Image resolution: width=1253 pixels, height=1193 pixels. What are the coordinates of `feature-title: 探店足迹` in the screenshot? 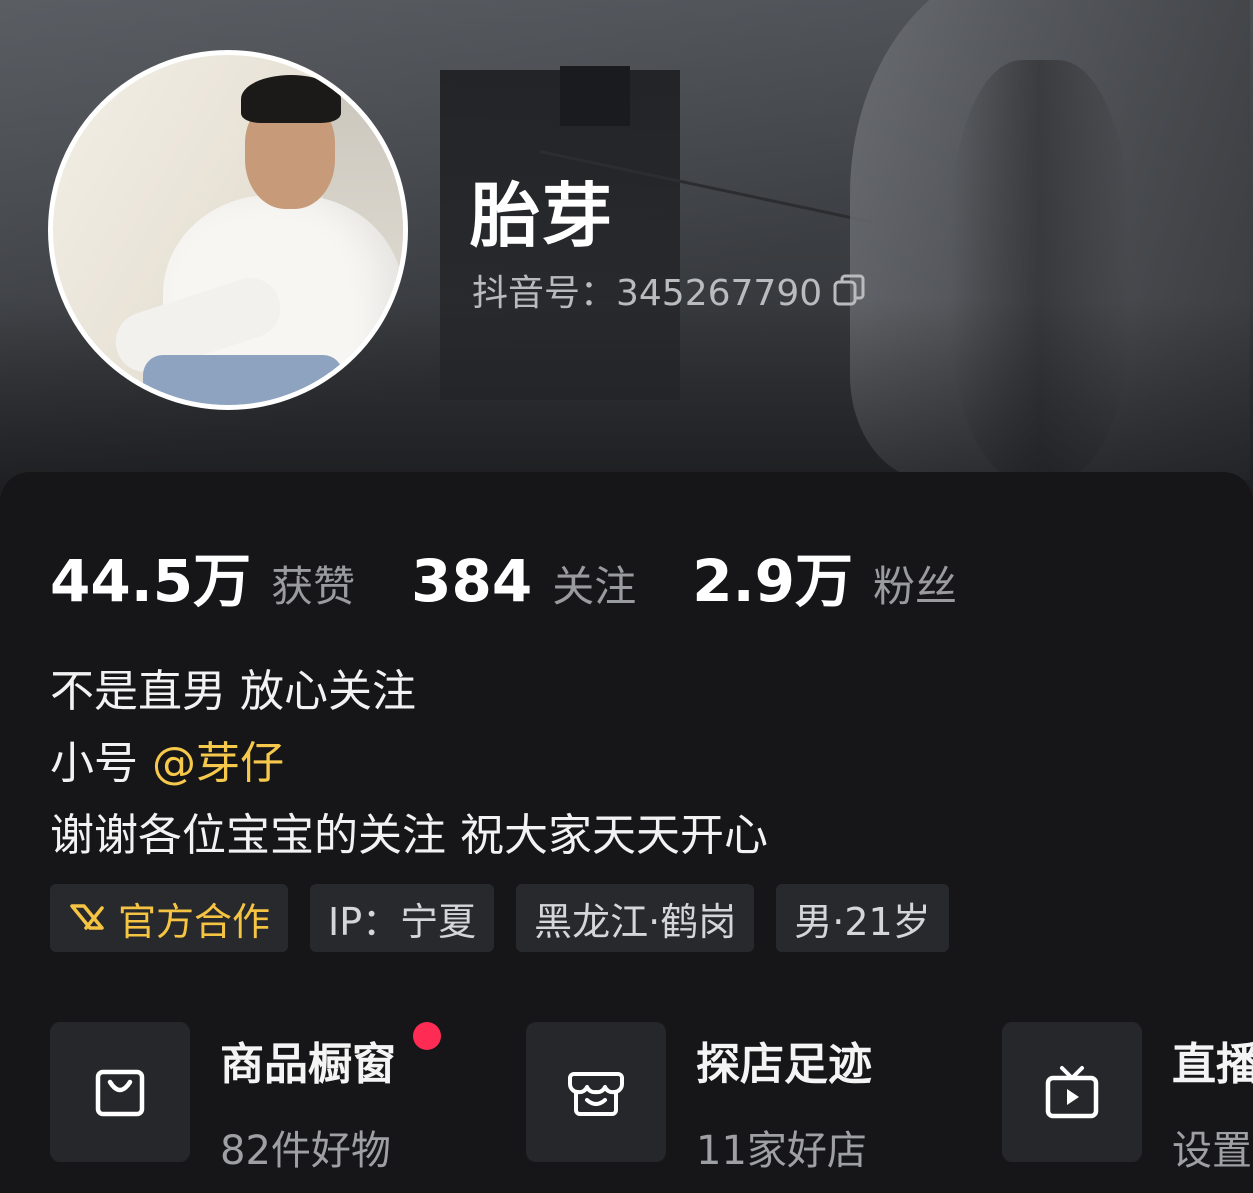 It's located at (784, 1064).